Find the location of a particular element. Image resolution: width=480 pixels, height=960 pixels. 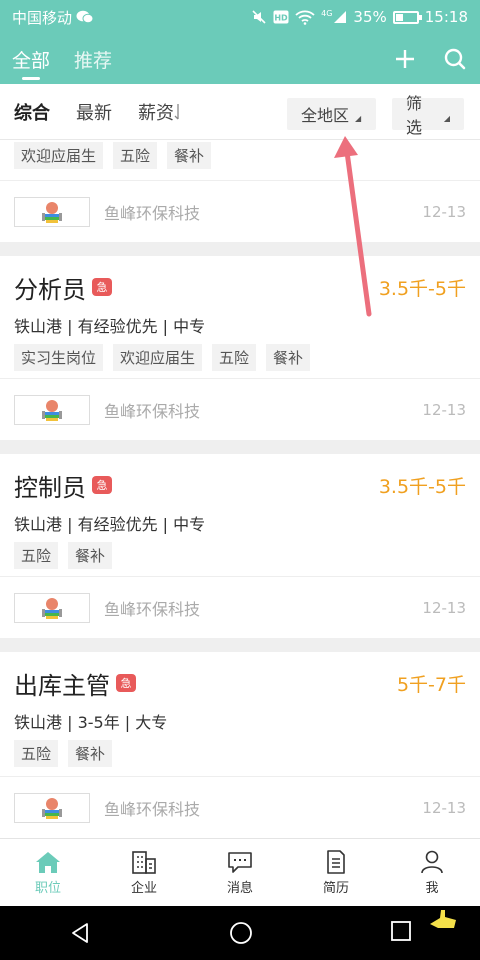

clock: 15:18 is located at coordinates (446, 17).